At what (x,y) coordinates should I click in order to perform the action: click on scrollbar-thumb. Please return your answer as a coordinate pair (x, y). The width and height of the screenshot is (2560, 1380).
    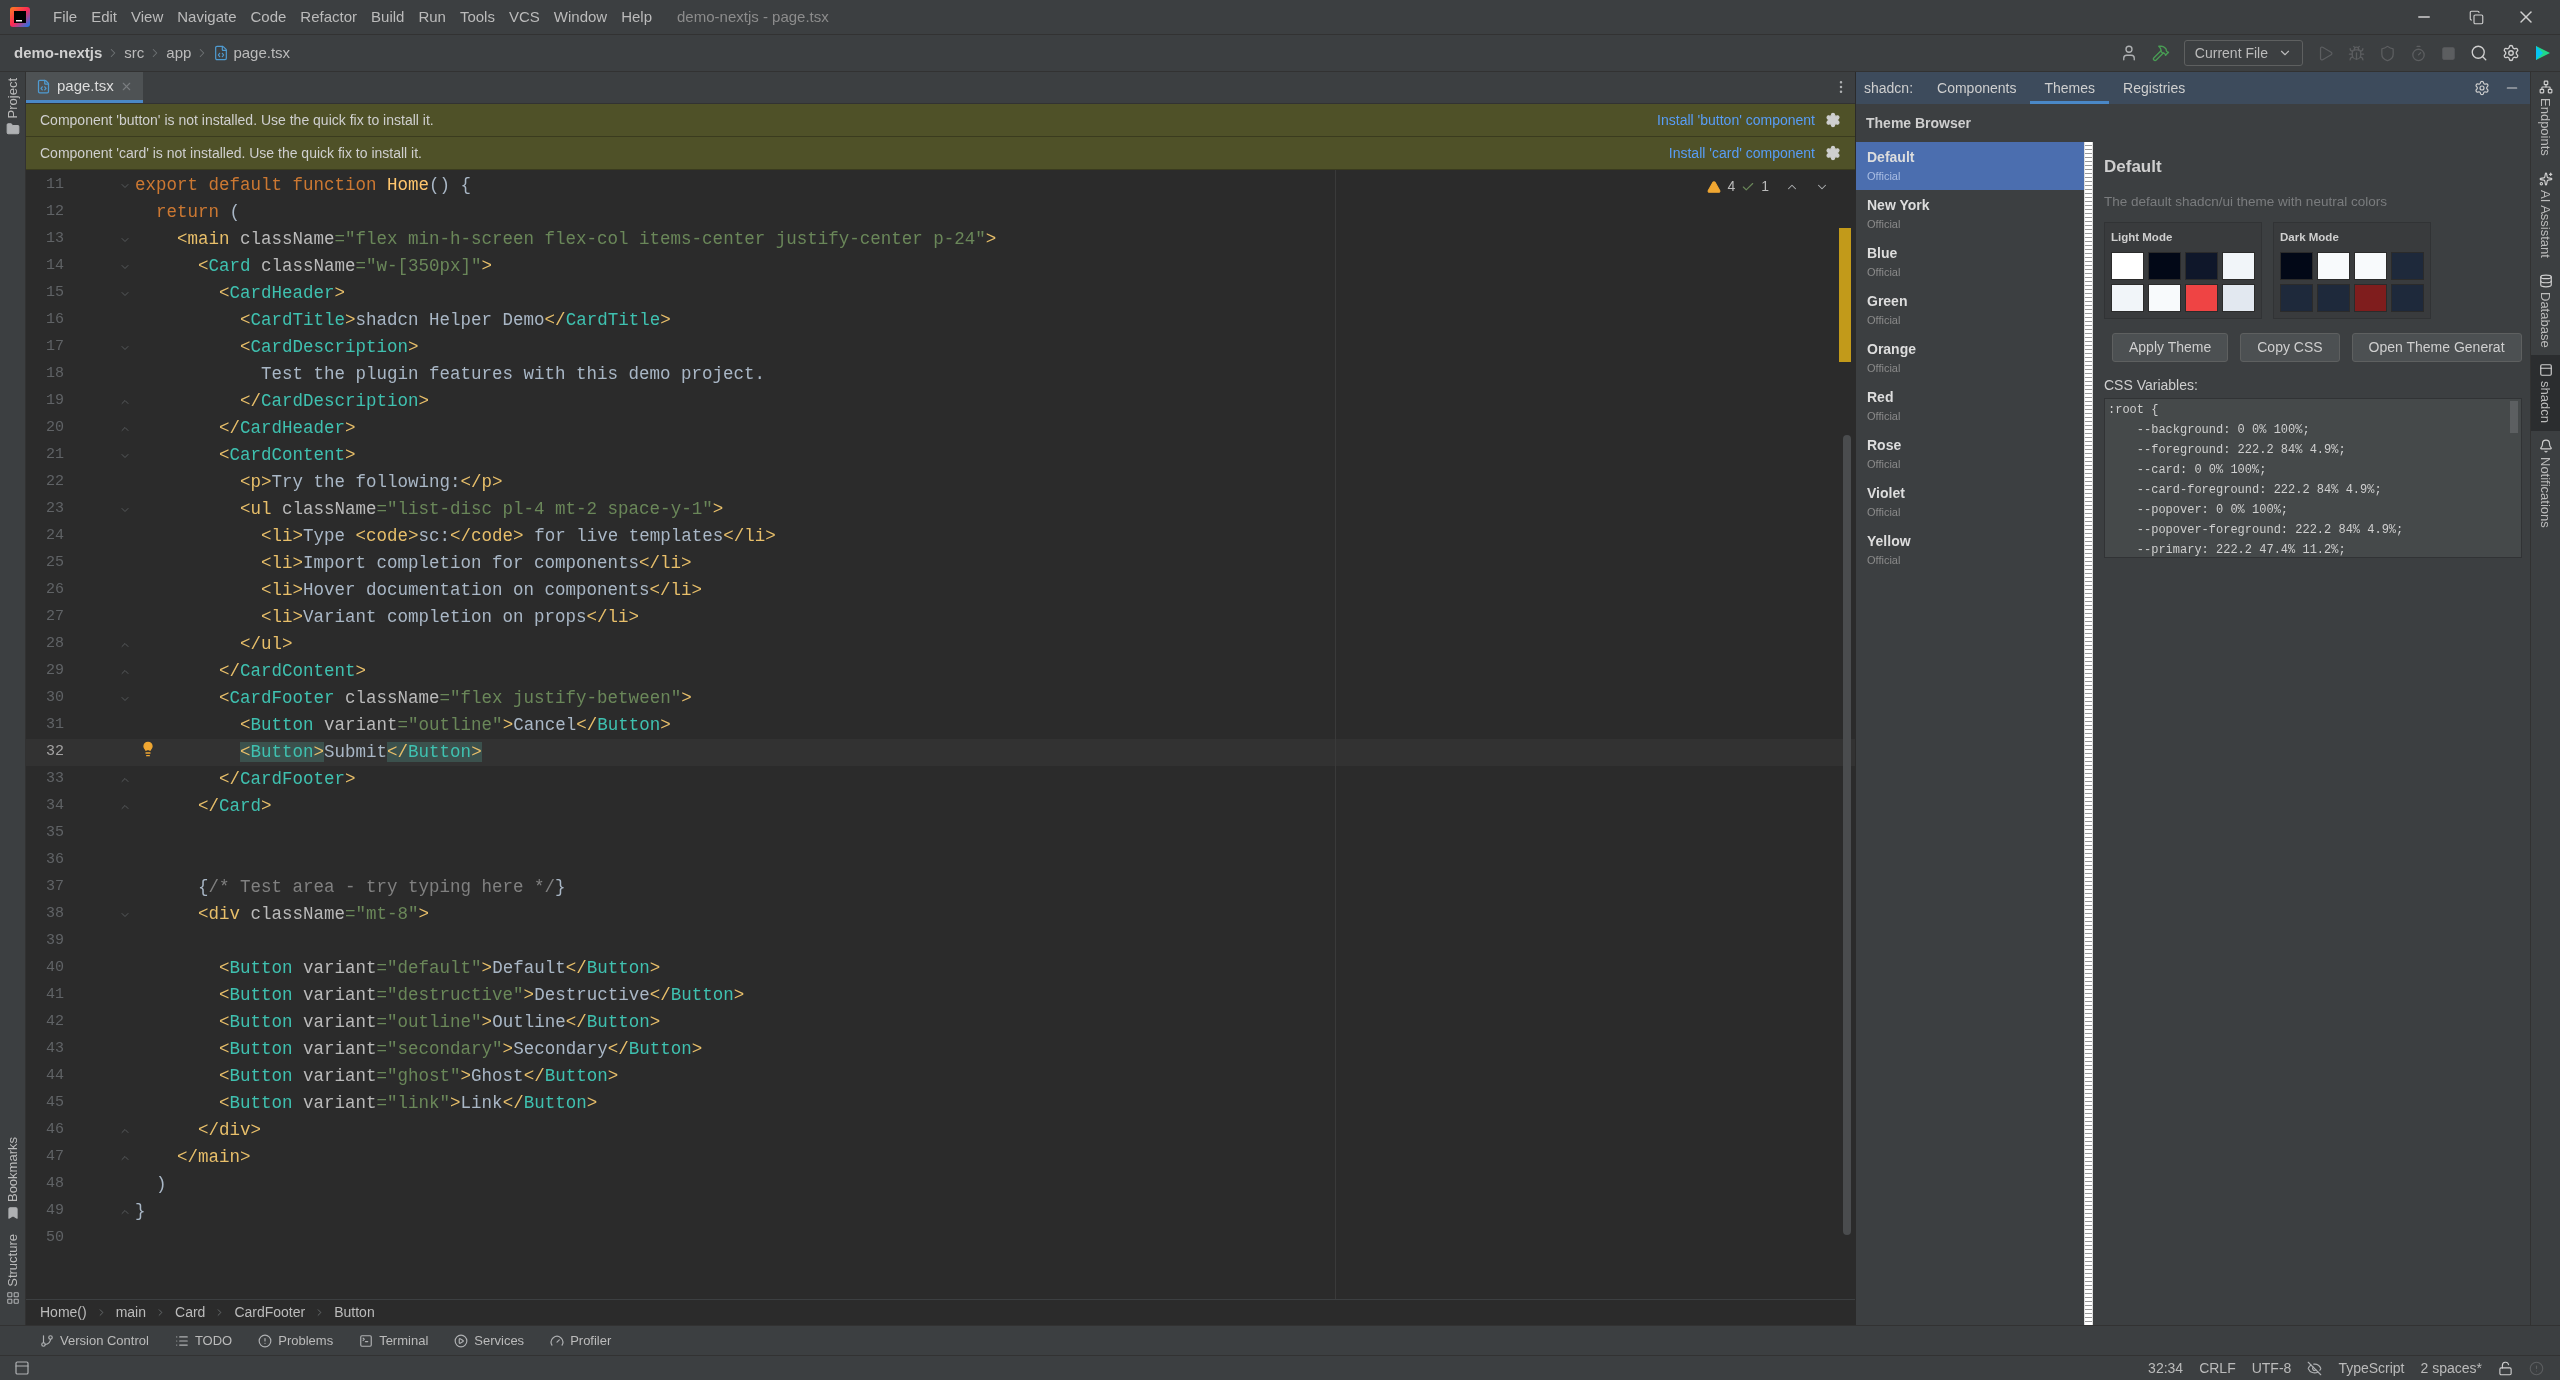
    Looking at the image, I should click on (1847, 835).